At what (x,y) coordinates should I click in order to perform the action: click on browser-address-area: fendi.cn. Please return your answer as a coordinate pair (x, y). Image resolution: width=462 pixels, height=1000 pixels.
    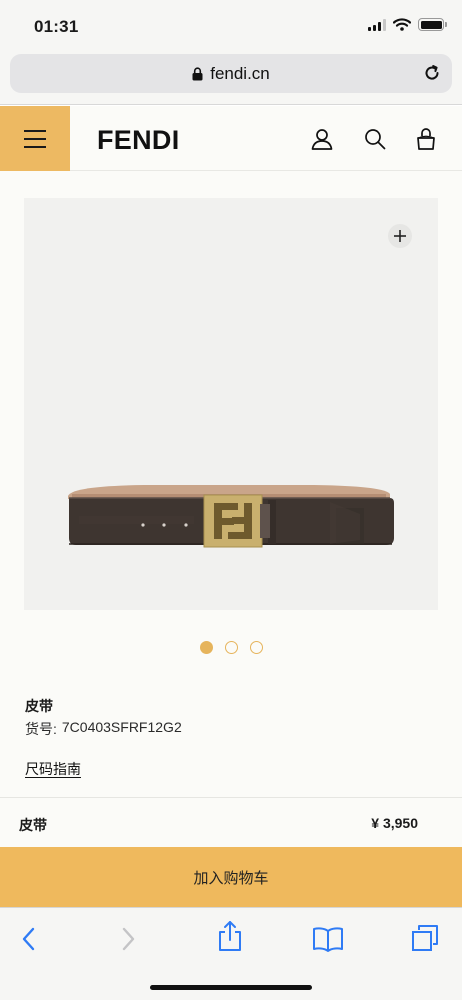
    Looking at the image, I should click on (231, 77).